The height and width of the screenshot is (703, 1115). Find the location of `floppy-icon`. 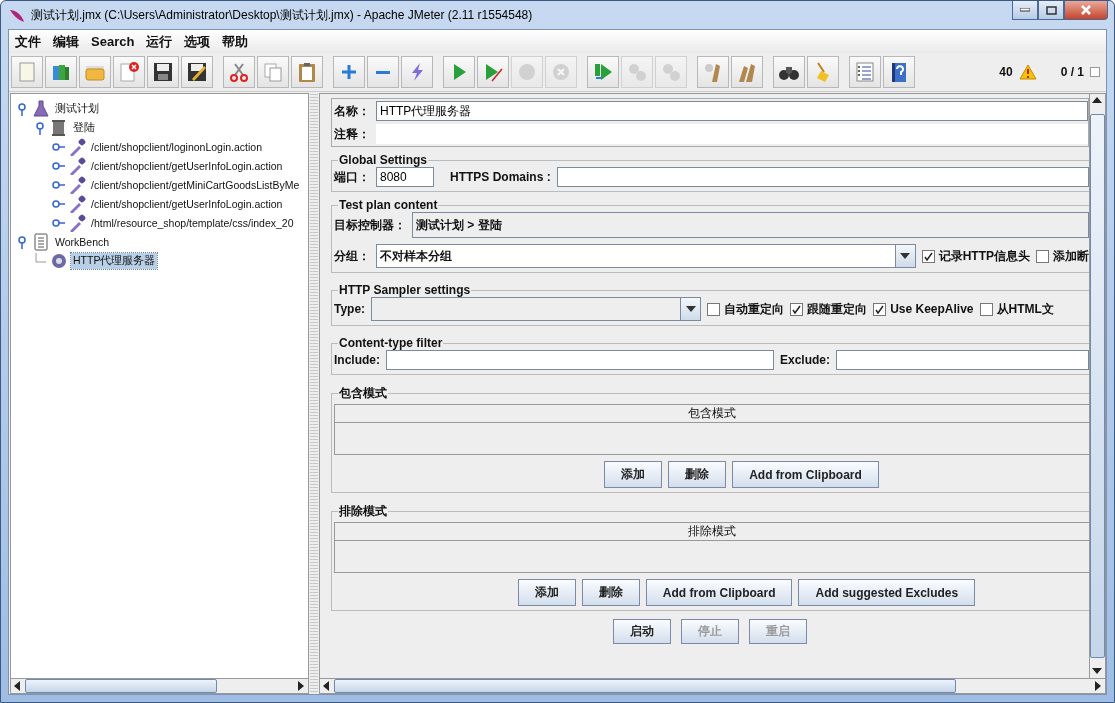

floppy-icon is located at coordinates (163, 72).